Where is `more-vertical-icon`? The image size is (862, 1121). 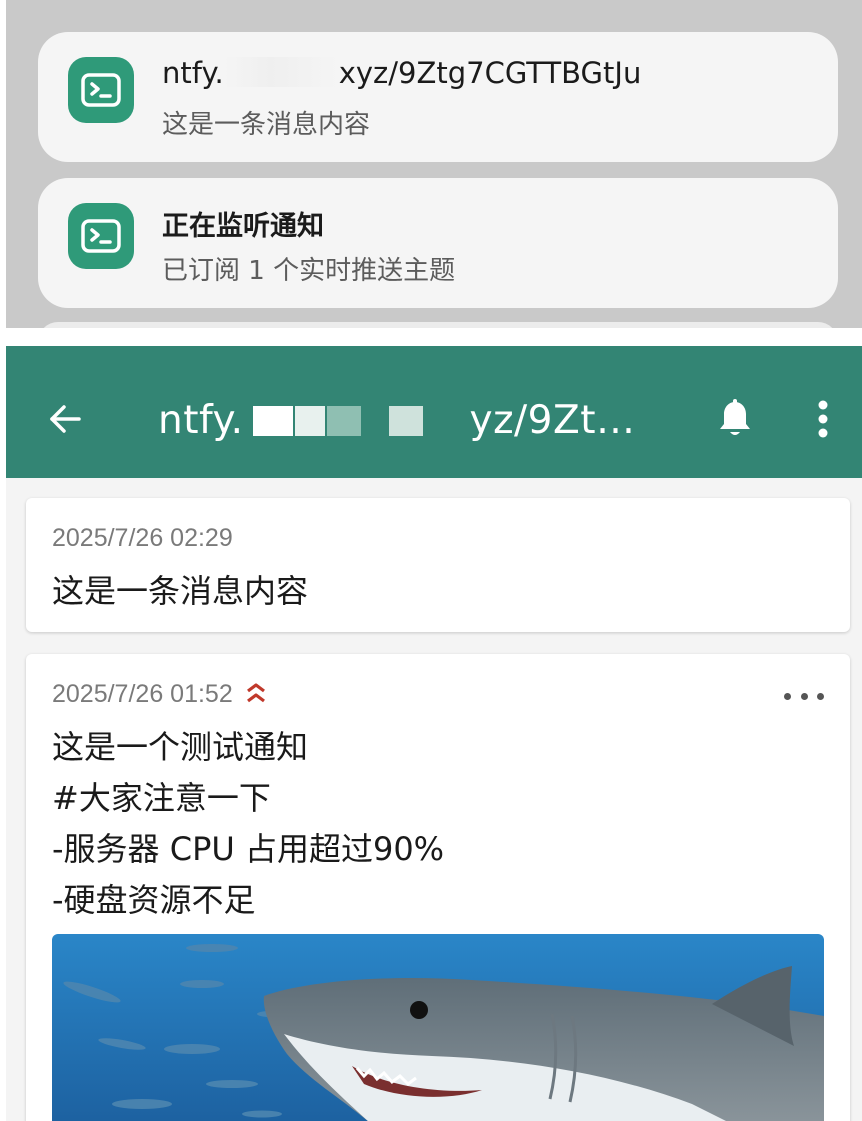
more-vertical-icon is located at coordinates (823, 419).